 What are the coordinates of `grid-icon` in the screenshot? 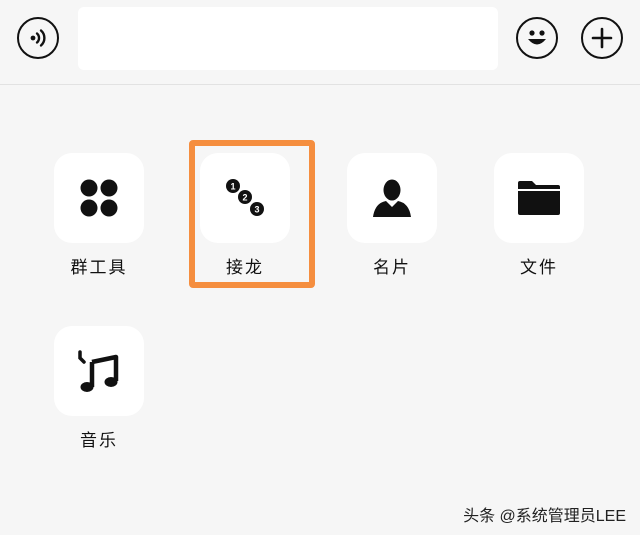 It's located at (99, 198).